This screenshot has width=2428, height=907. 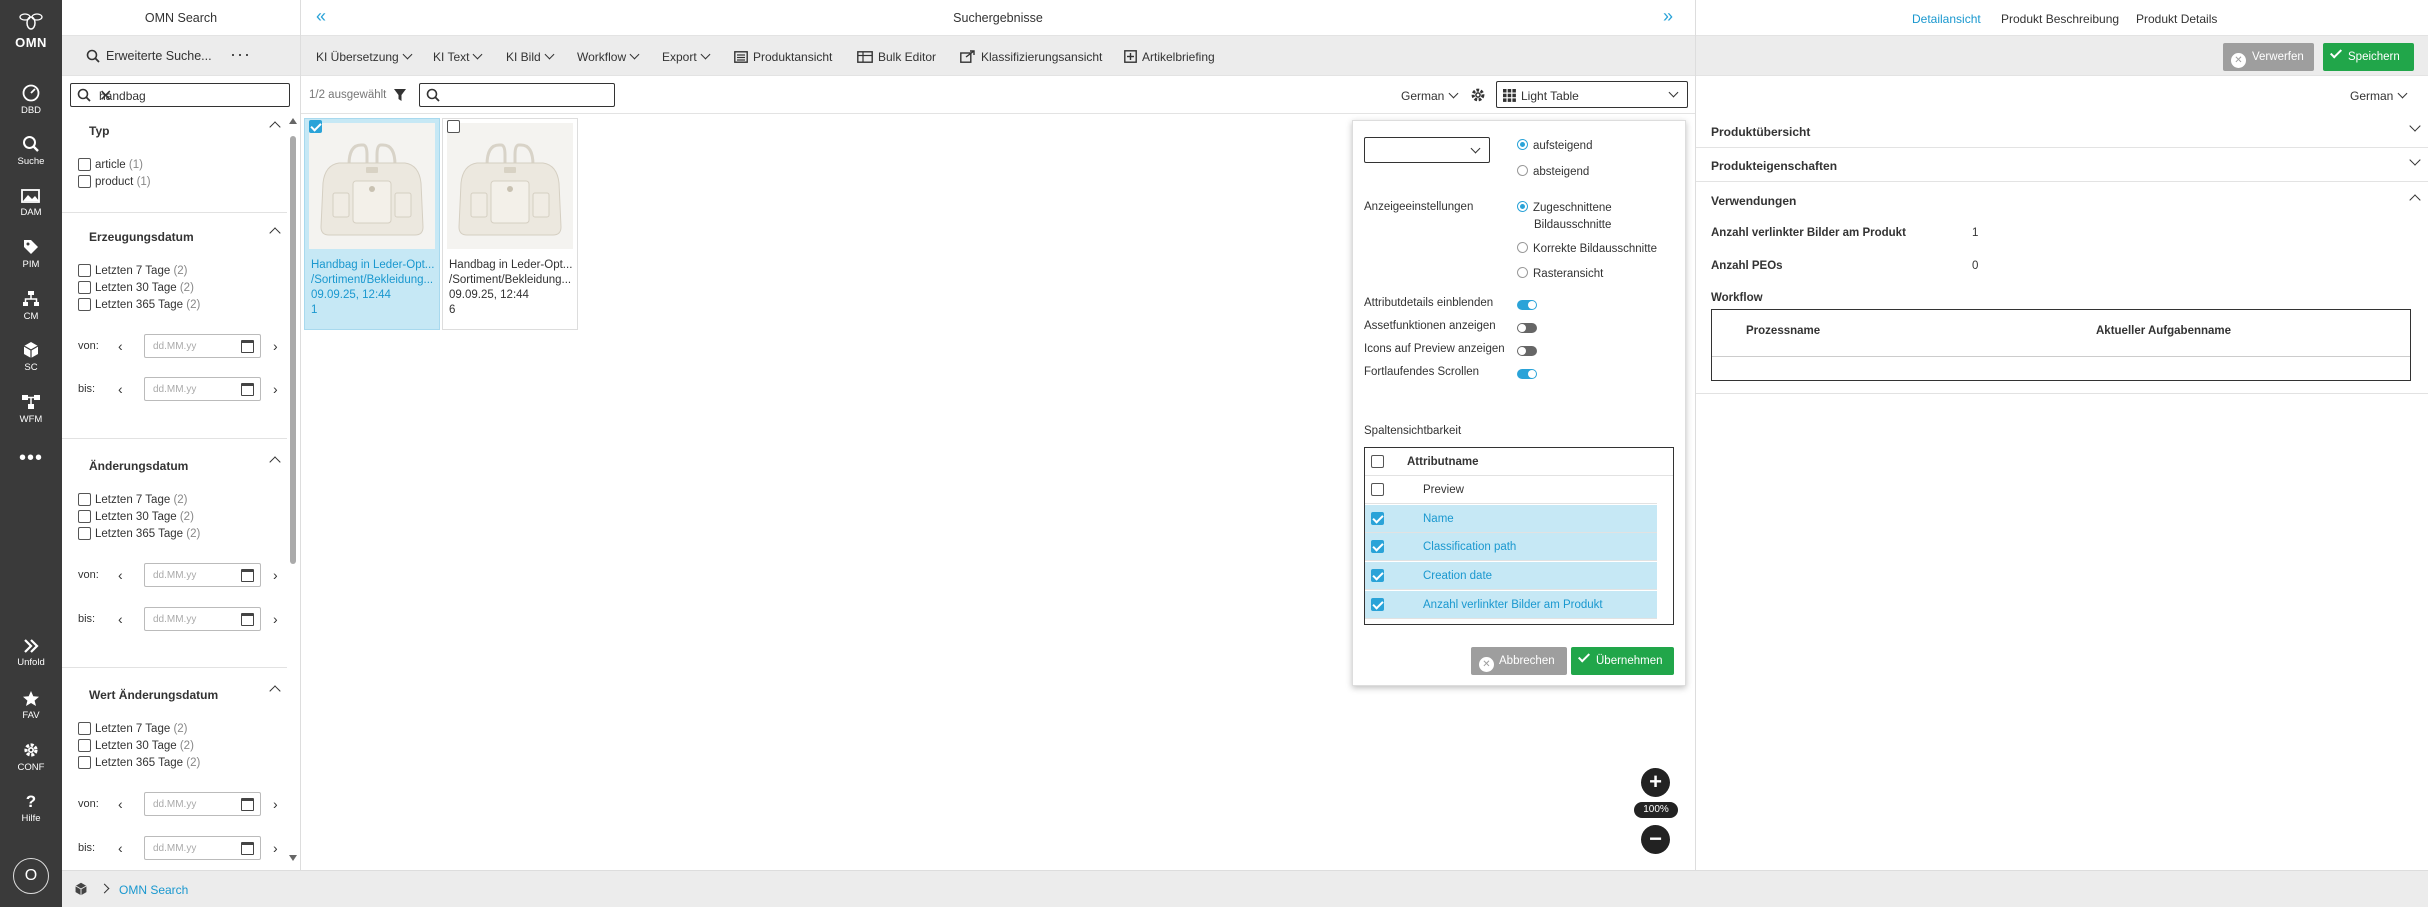 I want to click on sort-field-select, so click(x=1427, y=150).